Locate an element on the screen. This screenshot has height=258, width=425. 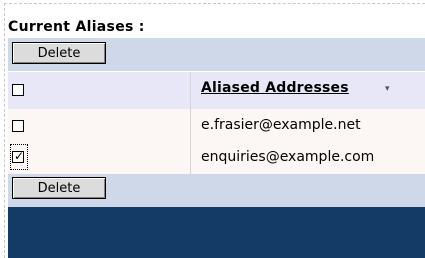
checkmark-icon: ✓ is located at coordinates (19, 156).